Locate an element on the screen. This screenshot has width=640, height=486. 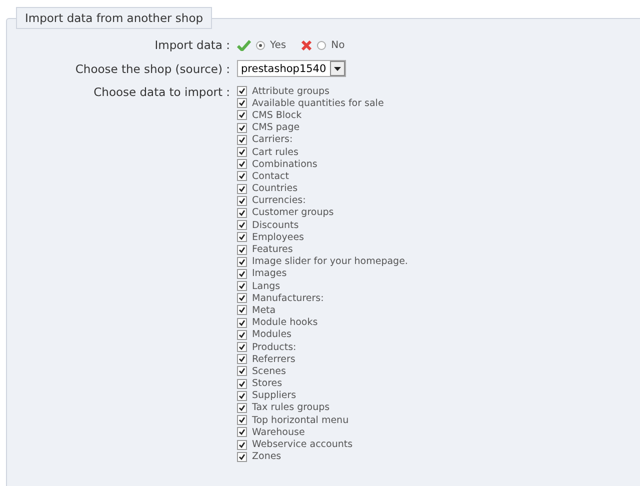
checkbox-label: Module hooks is located at coordinates (285, 322).